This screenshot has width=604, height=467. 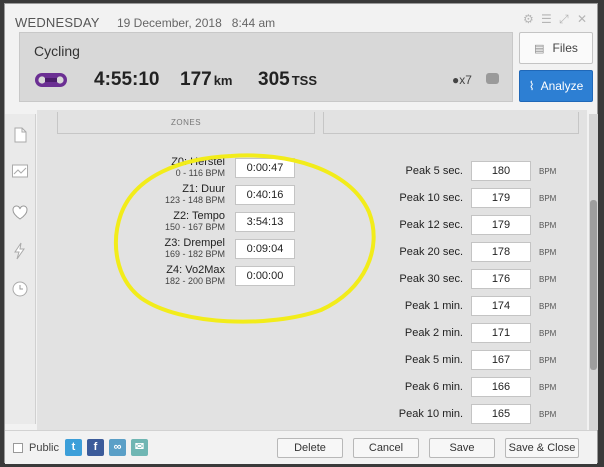 What do you see at coordinates (467, 361) in the screenshot?
I see `peak-row: Peak 5 min. 167 BPM` at bounding box center [467, 361].